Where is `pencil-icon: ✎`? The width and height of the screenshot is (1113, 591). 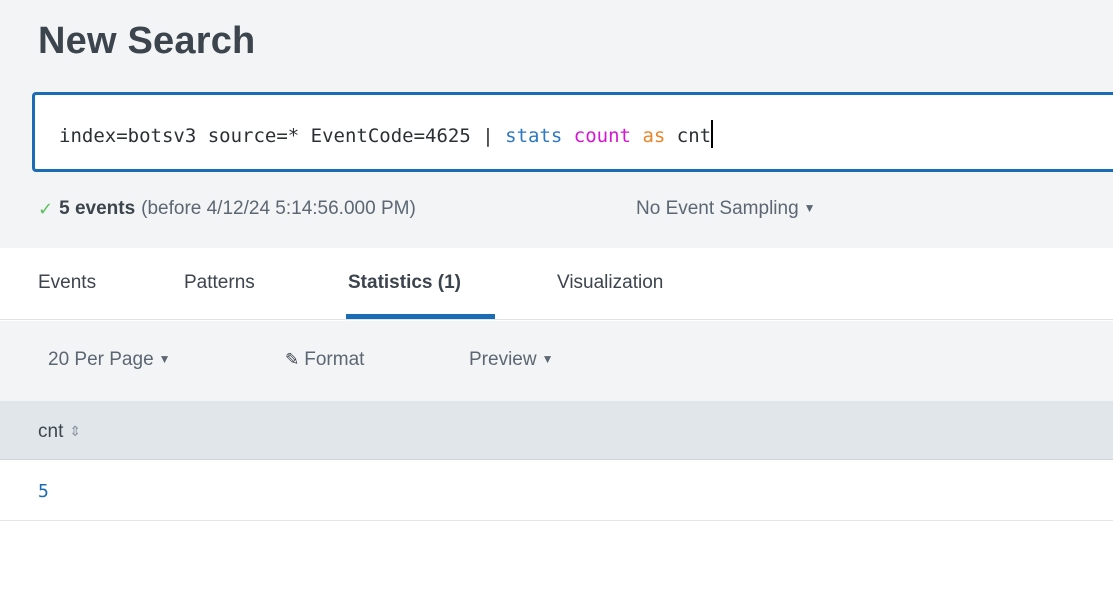
pencil-icon: ✎ is located at coordinates (292, 359).